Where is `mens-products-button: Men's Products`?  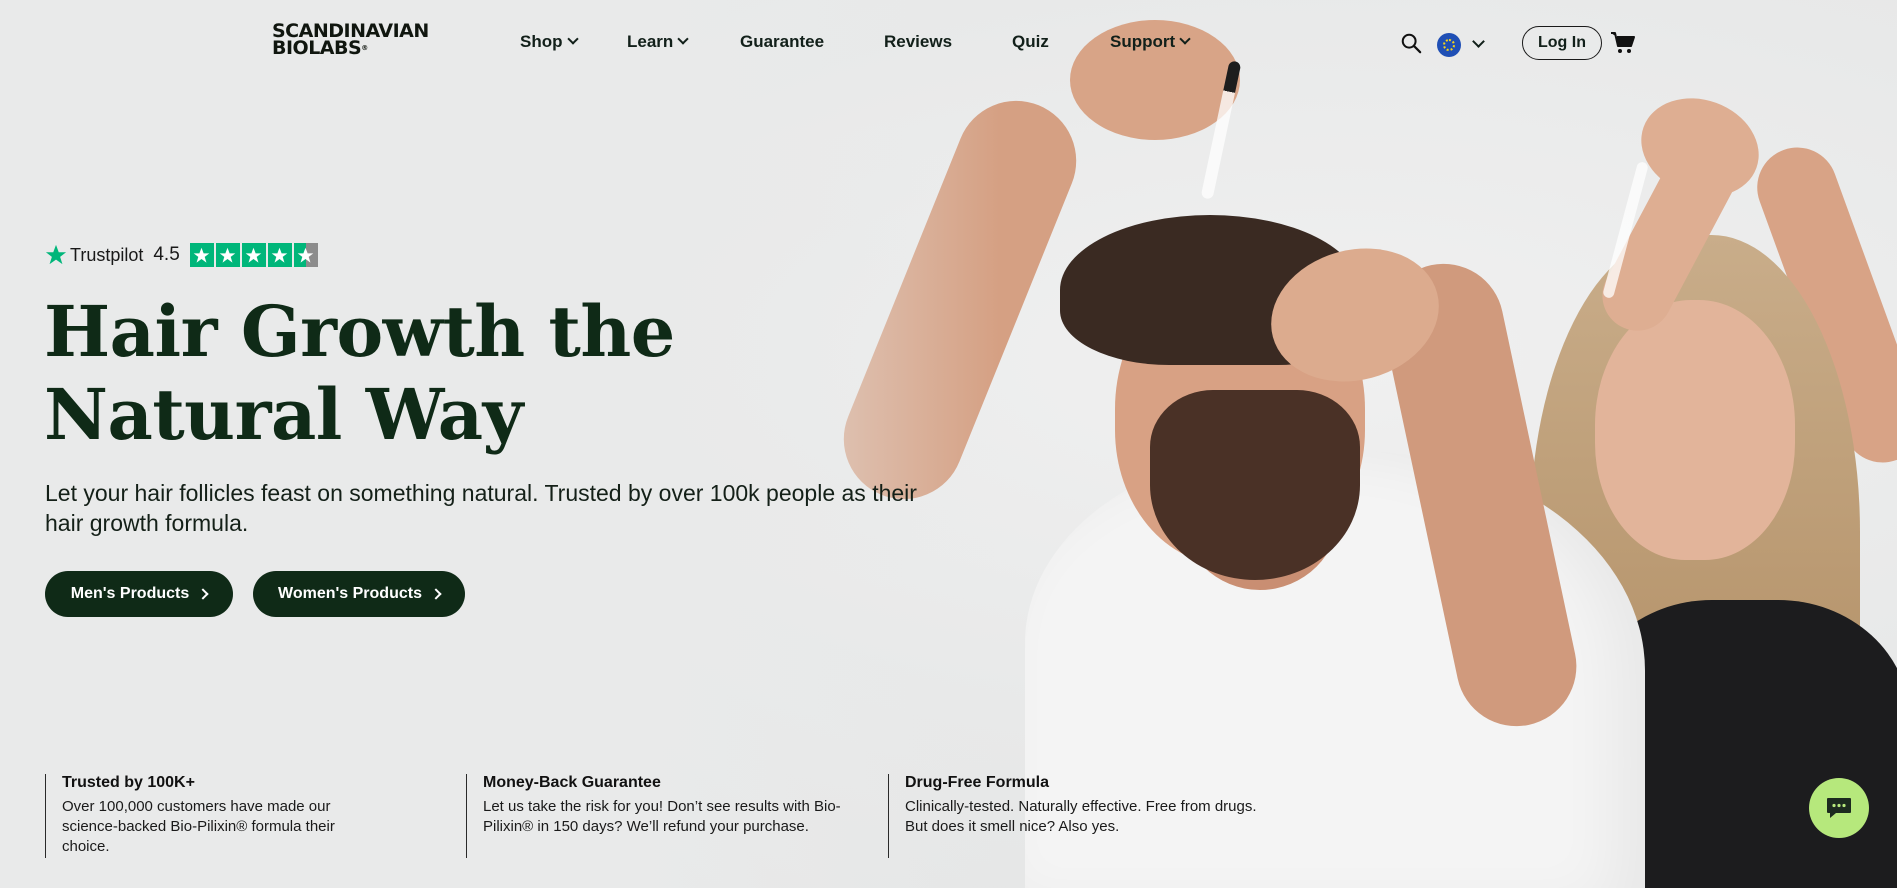
mens-products-button: Men's Products is located at coordinates (139, 594).